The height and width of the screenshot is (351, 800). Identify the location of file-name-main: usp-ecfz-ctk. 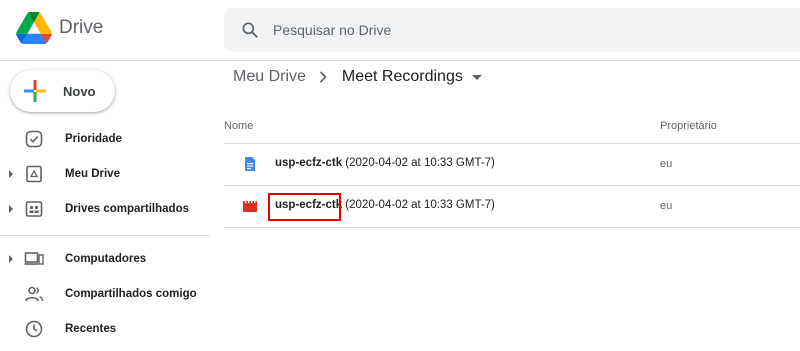
(309, 163).